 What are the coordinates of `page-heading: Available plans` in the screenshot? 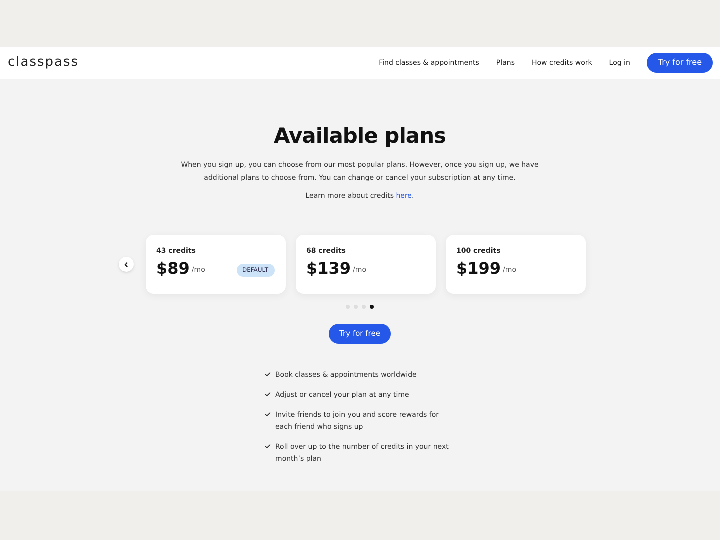 It's located at (360, 136).